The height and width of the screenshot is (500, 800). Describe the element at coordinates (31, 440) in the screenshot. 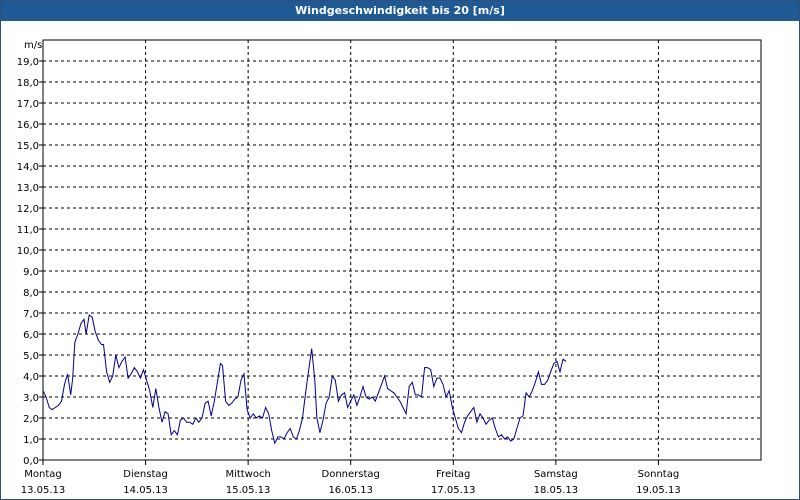

I see `y-tick-label: 1,0` at that location.